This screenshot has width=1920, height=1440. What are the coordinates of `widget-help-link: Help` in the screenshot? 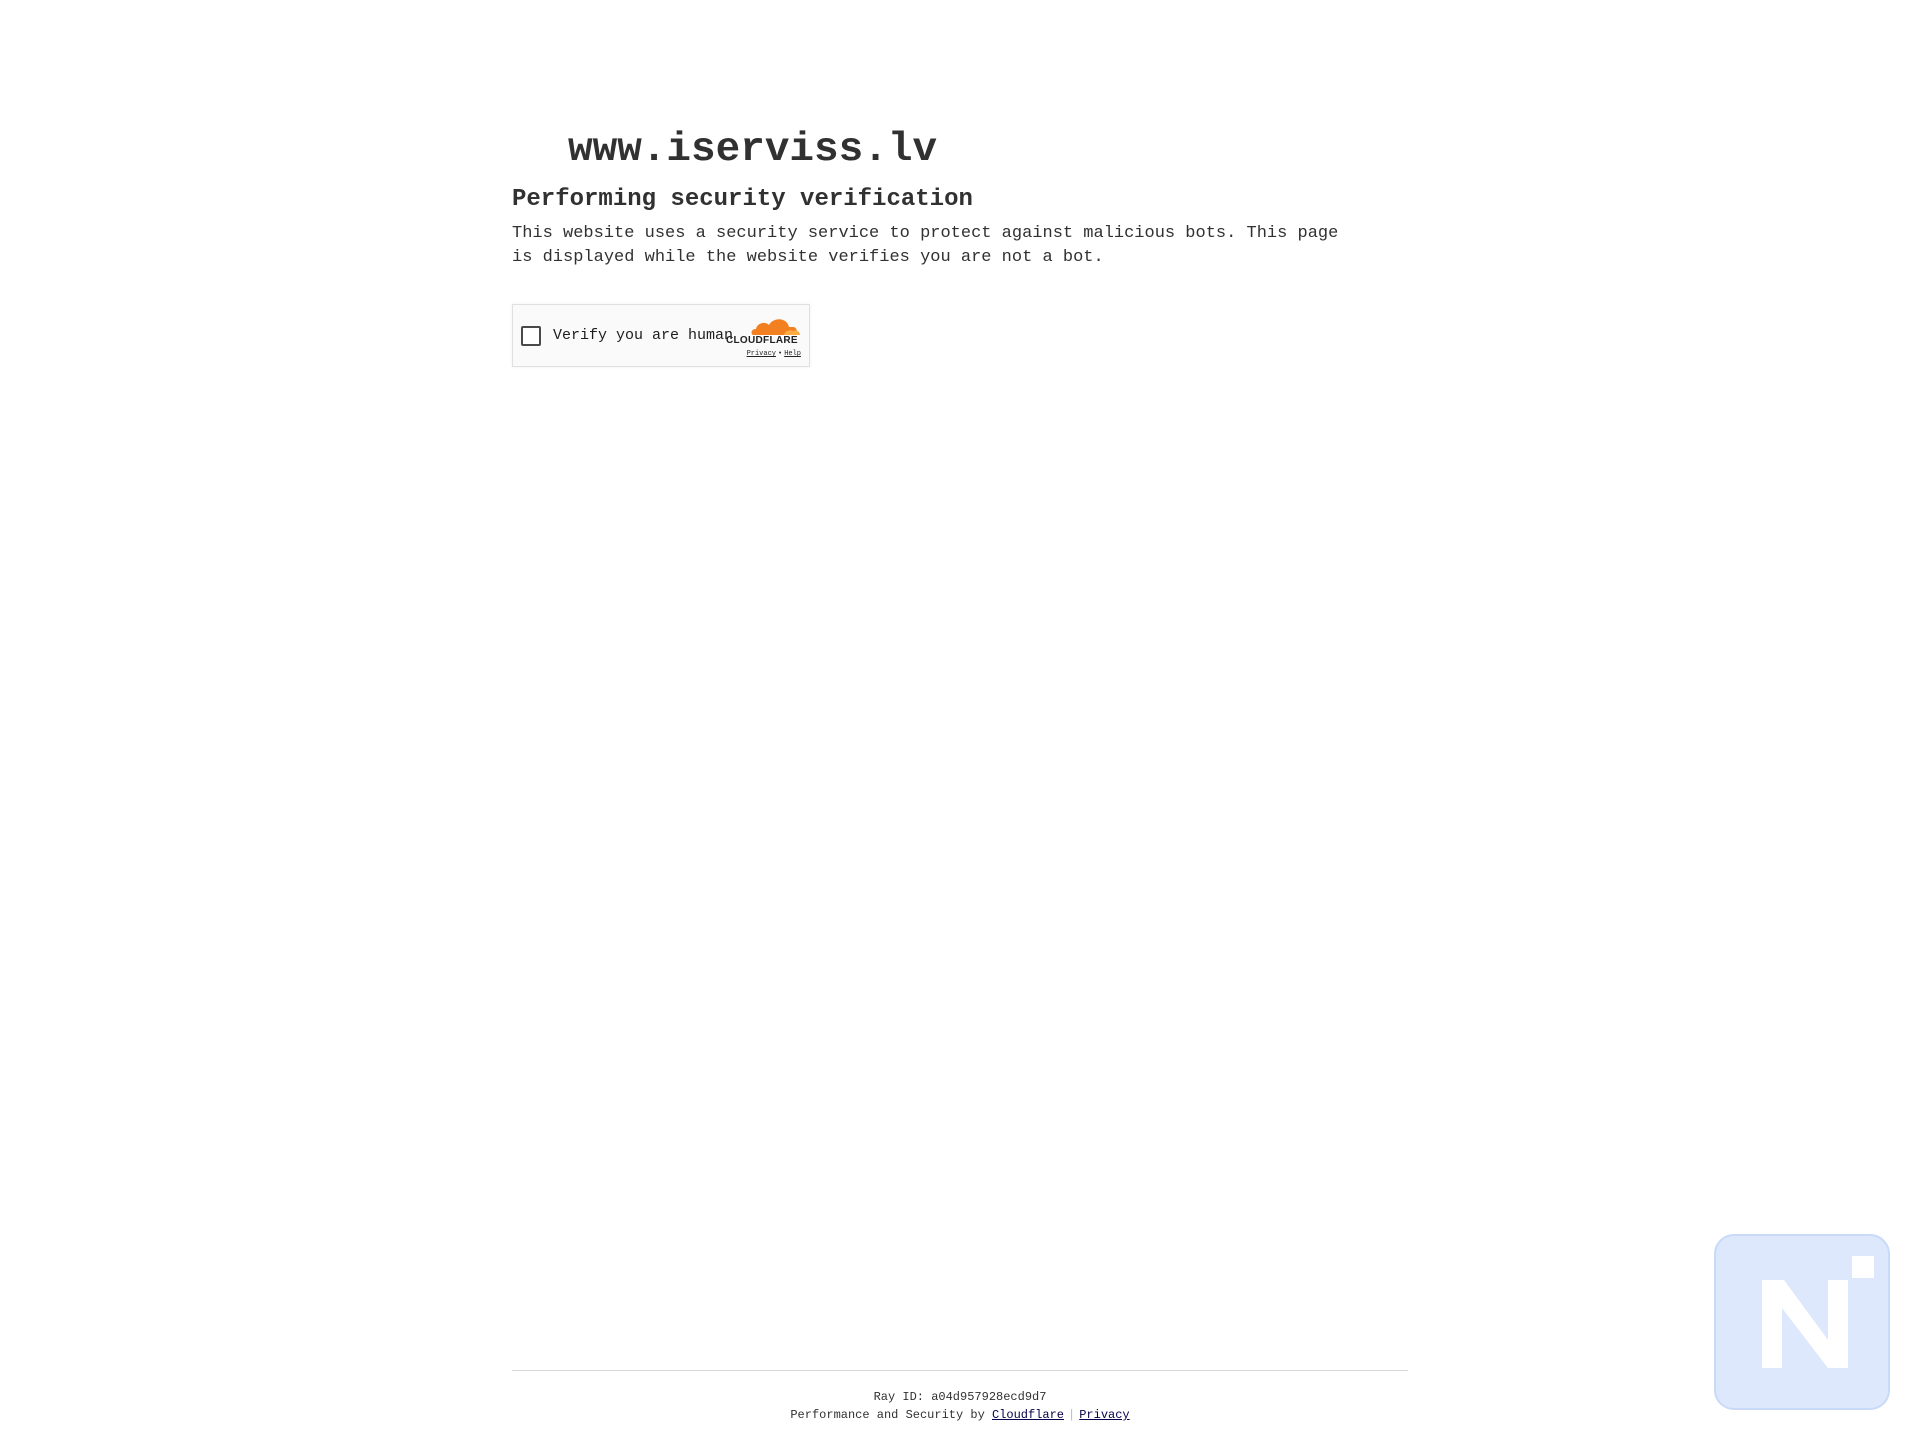 It's located at (792, 354).